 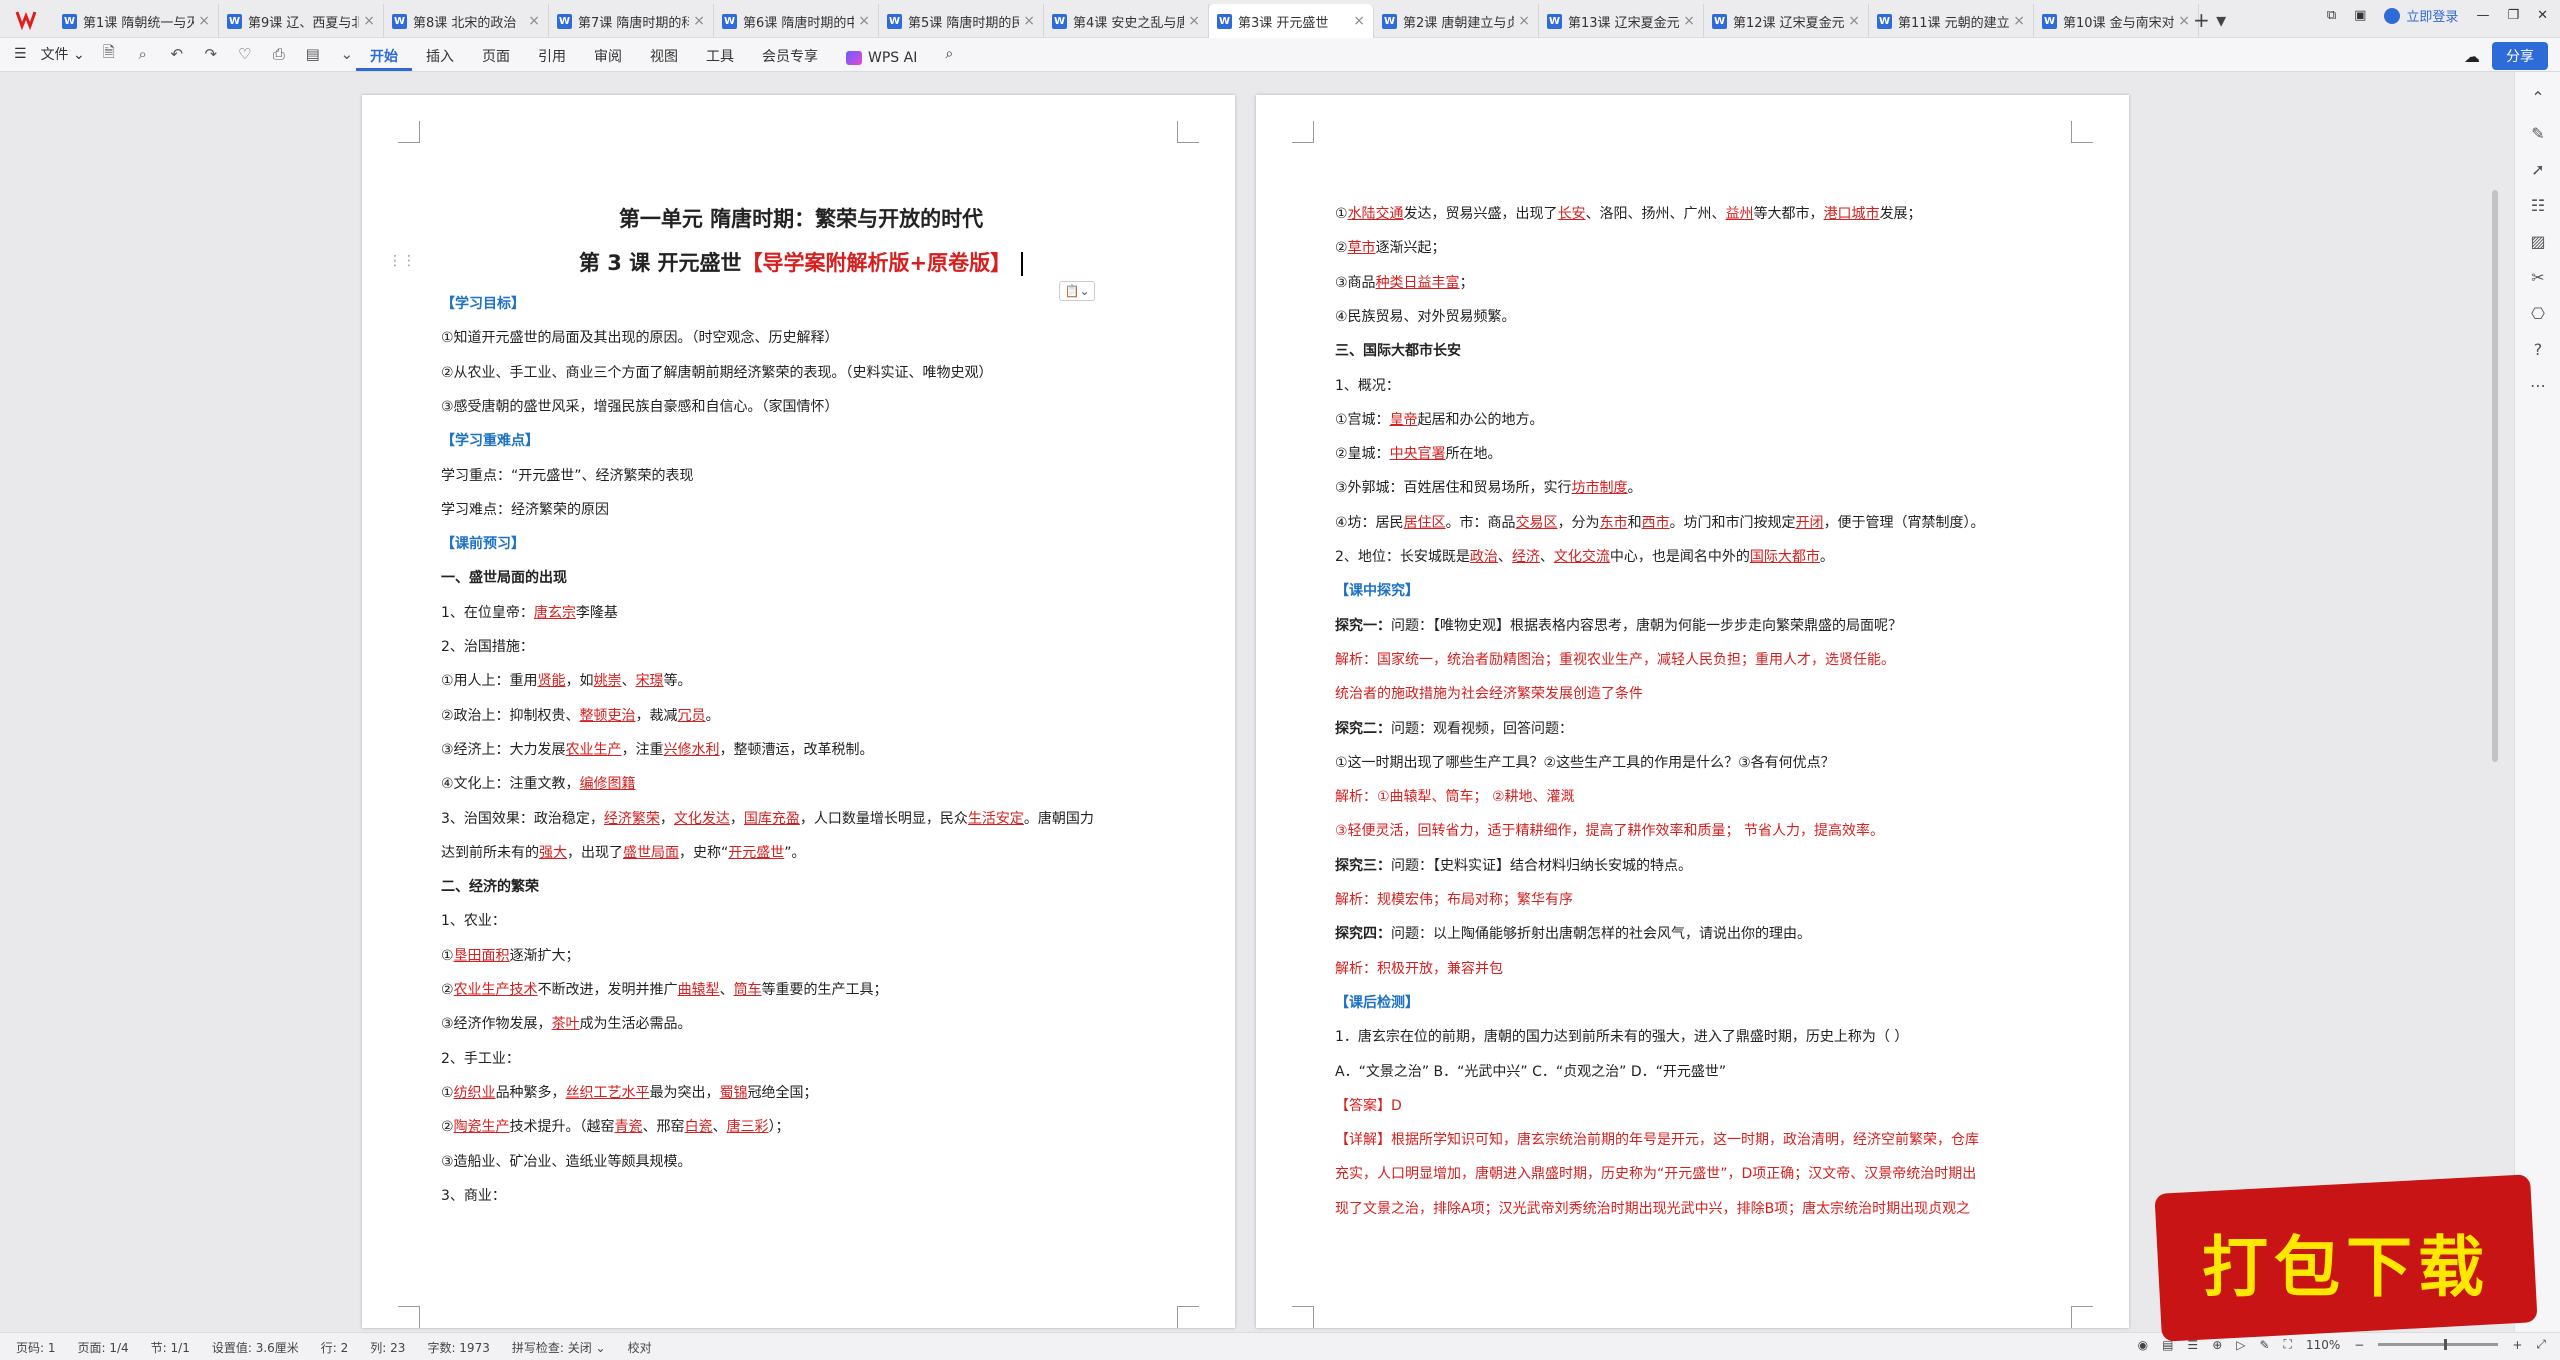 I want to click on layout-icon: ▣, so click(x=2360, y=15).